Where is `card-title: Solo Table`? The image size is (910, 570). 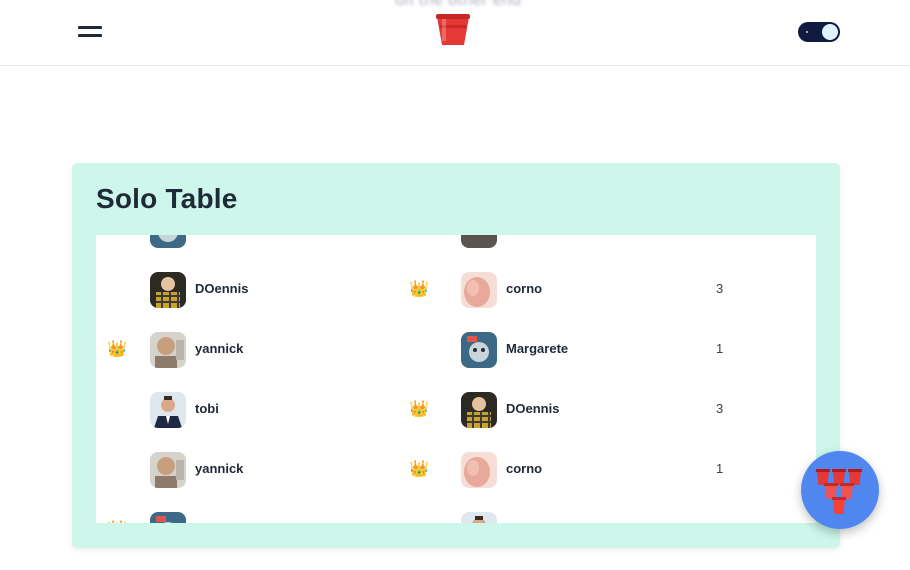 card-title: Solo Table is located at coordinates (167, 198).